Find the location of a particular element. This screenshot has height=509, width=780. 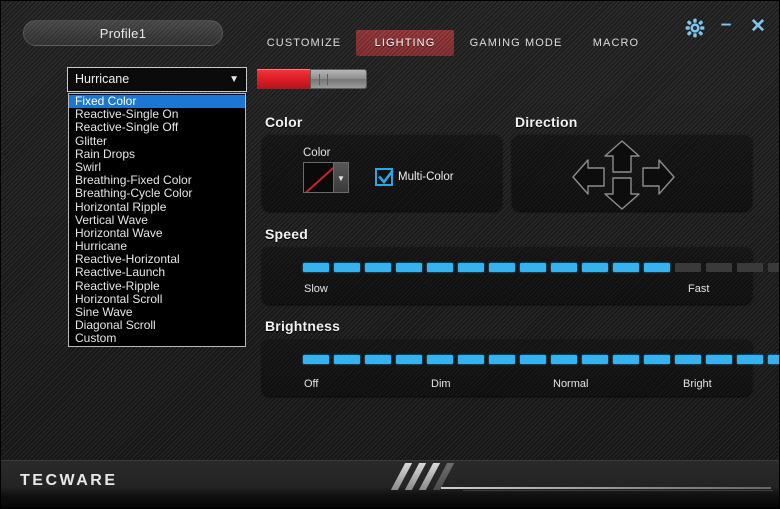

speed-slider is located at coordinates (541, 267).